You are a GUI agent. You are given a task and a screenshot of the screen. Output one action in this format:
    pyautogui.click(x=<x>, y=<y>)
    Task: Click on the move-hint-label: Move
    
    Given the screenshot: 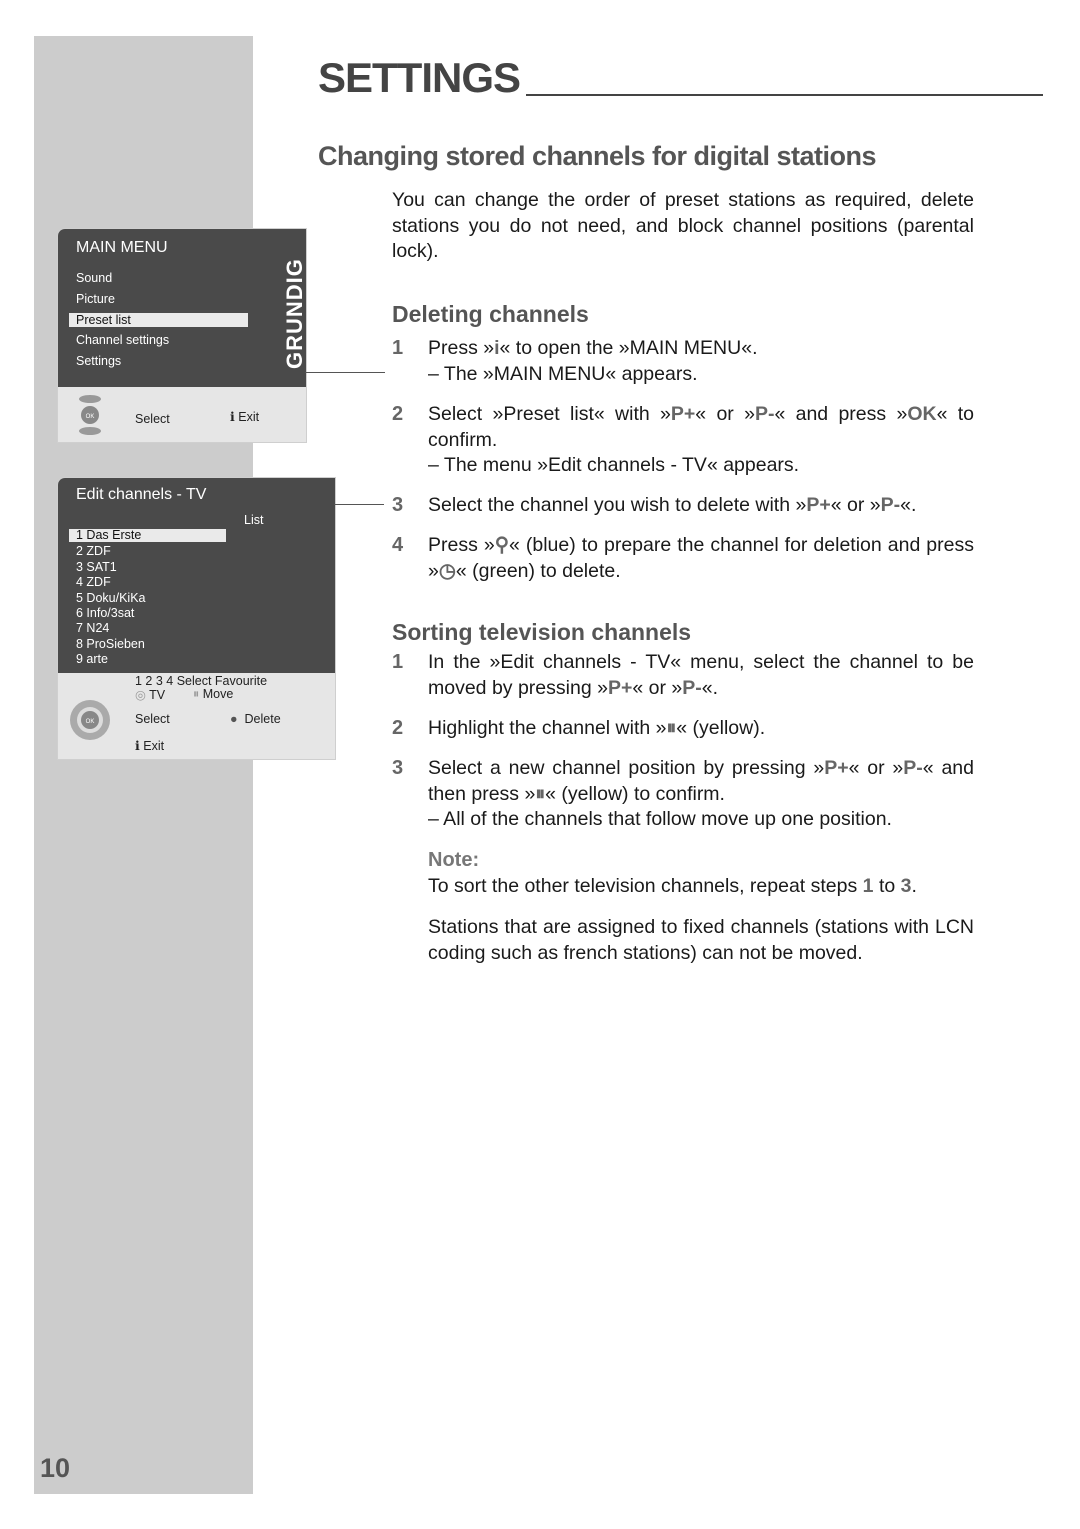 What is the action you would take?
    pyautogui.click(x=218, y=694)
    